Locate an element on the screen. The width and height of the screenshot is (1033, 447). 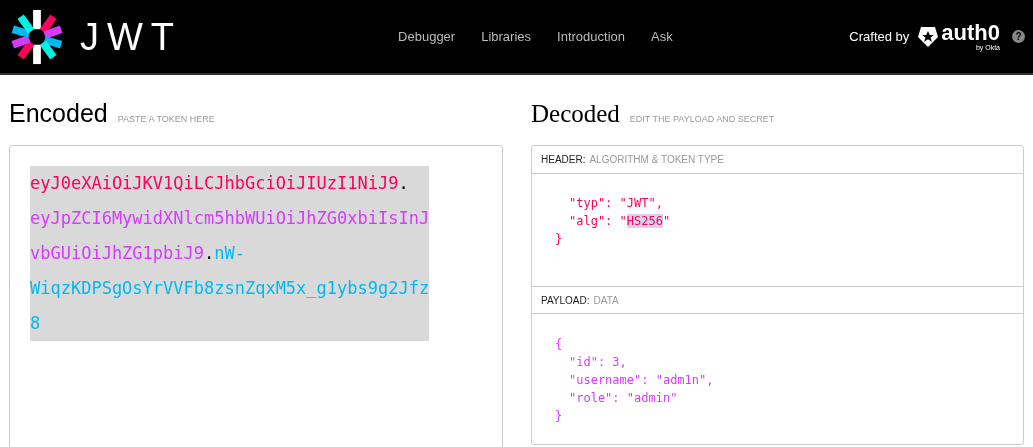
nav-link: Libraries is located at coordinates (506, 36).